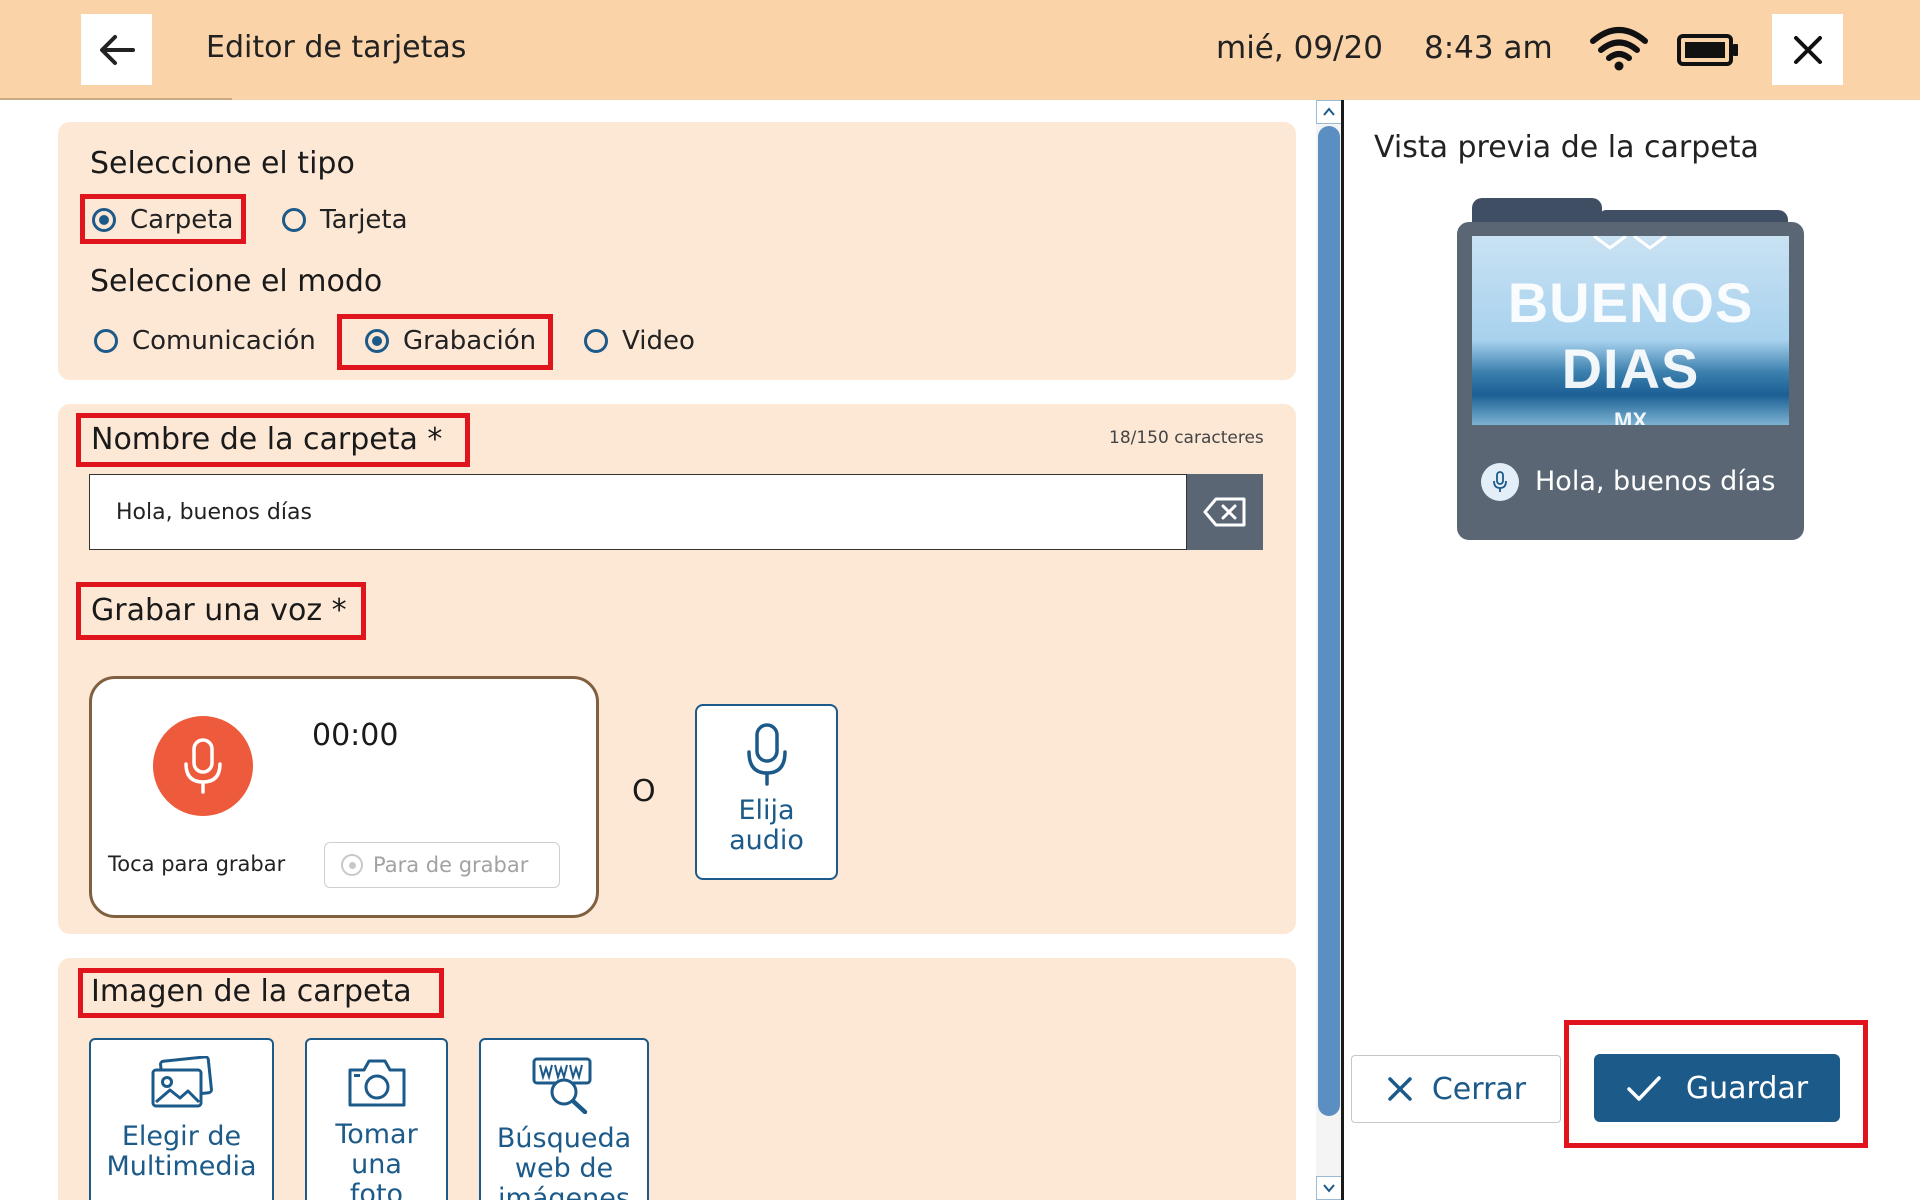  I want to click on back-button, so click(116, 49).